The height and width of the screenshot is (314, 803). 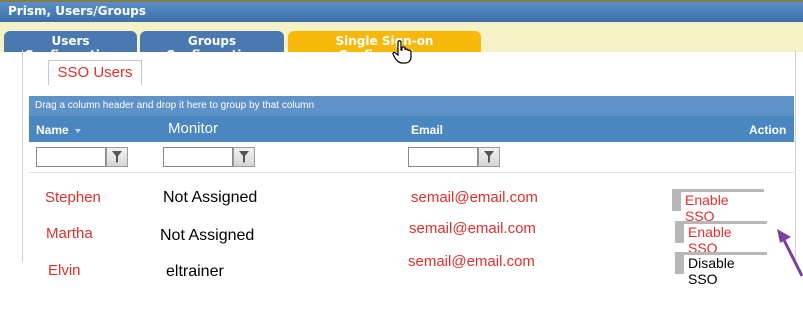 I want to click on grid-header: Name Monitor Email Action, so click(x=411, y=129).